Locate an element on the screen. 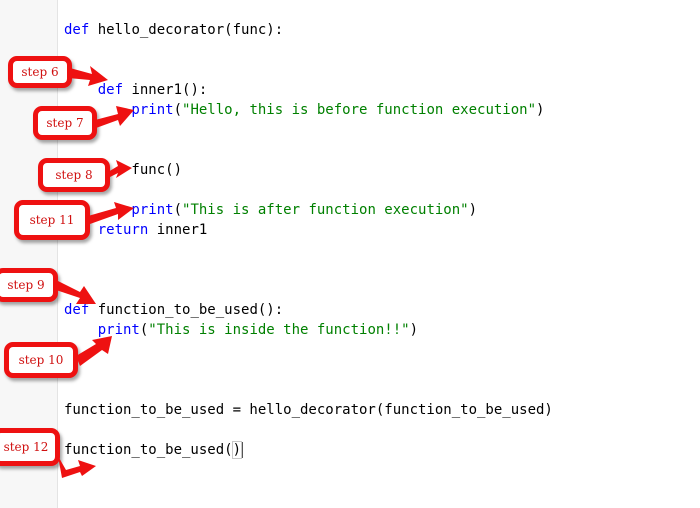 The height and width of the screenshot is (508, 700). callout-label: step 10 is located at coordinates (41, 360).